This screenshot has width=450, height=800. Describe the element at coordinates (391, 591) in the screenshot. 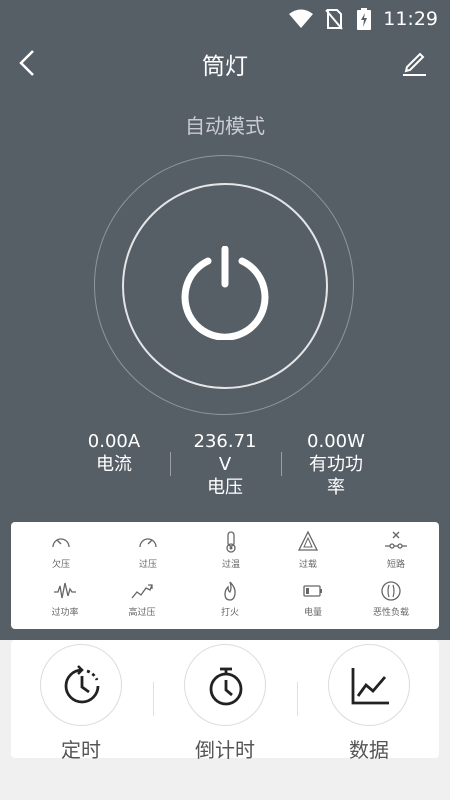

I see `malicious-load-icon` at that location.